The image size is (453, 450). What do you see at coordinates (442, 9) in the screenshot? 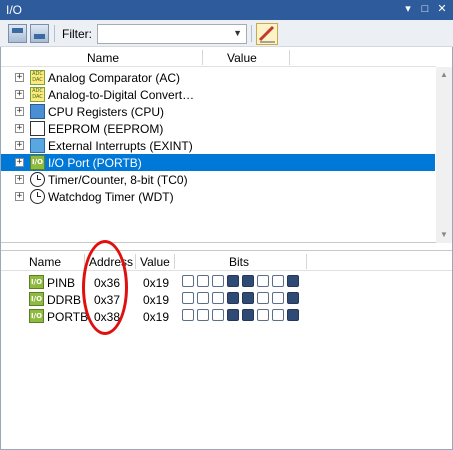
I see `close-icon: ✕` at bounding box center [442, 9].